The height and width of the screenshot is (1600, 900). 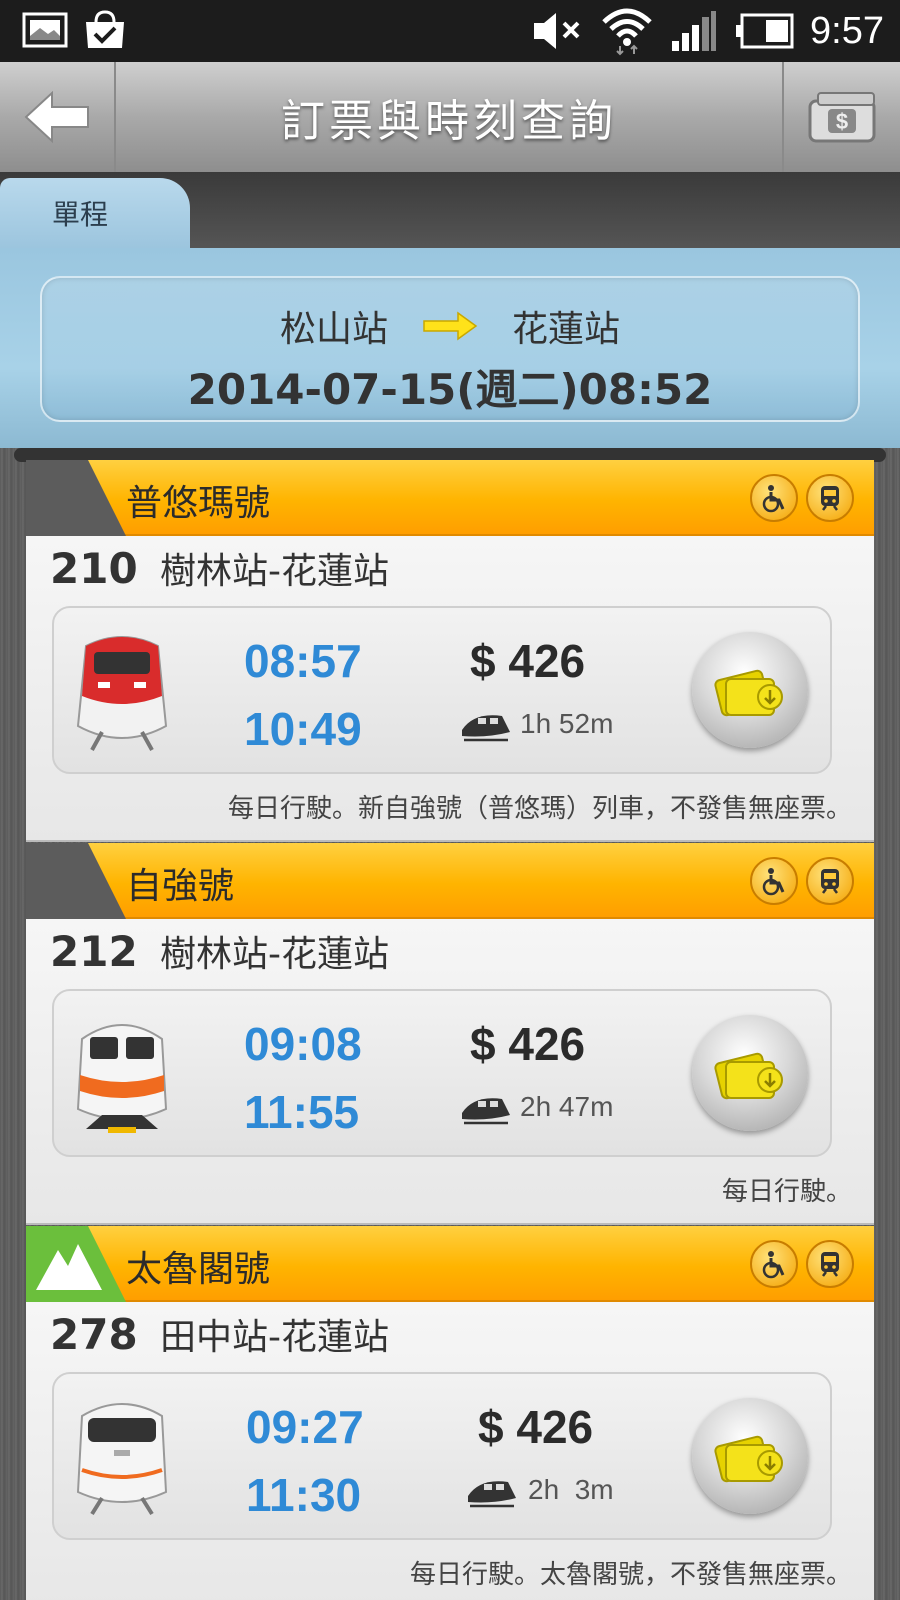 What do you see at coordinates (274, 1337) in the screenshot?
I see `train-route: 田中站-花蓮站` at bounding box center [274, 1337].